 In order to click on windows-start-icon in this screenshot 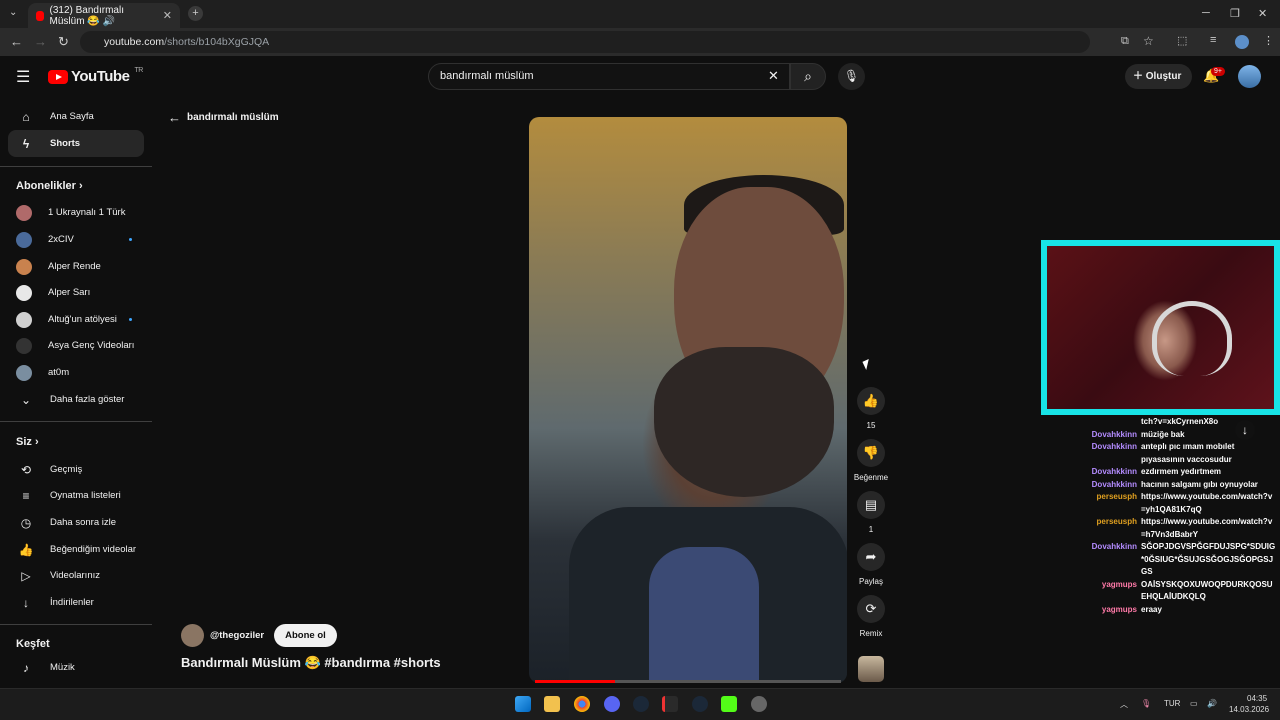, I will do `click(523, 704)`.